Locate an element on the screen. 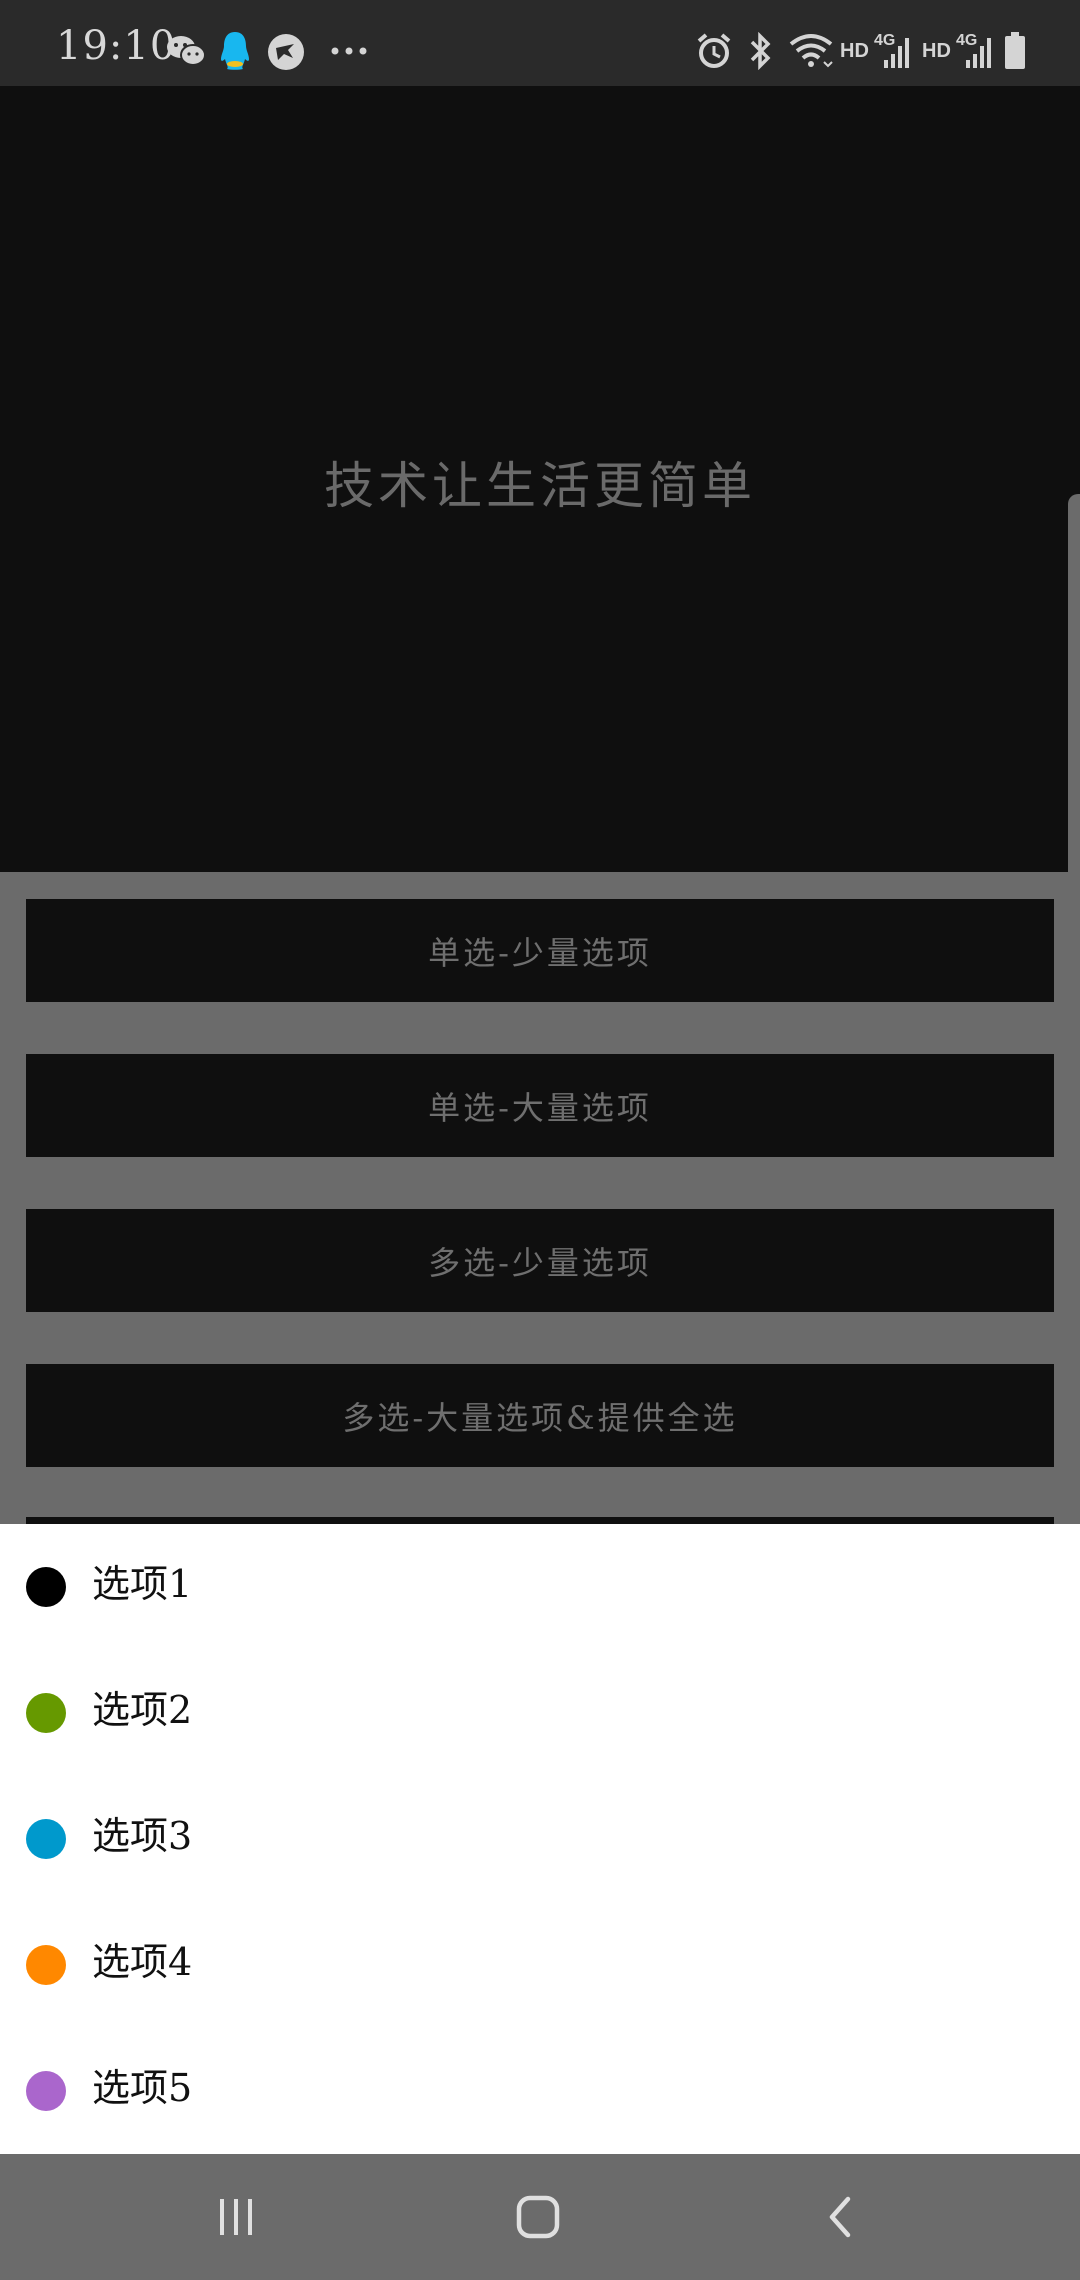 Image resolution: width=1080 pixels, height=2280 pixels. single-select-many-button: 单选-大量选项 is located at coordinates (540, 1105).